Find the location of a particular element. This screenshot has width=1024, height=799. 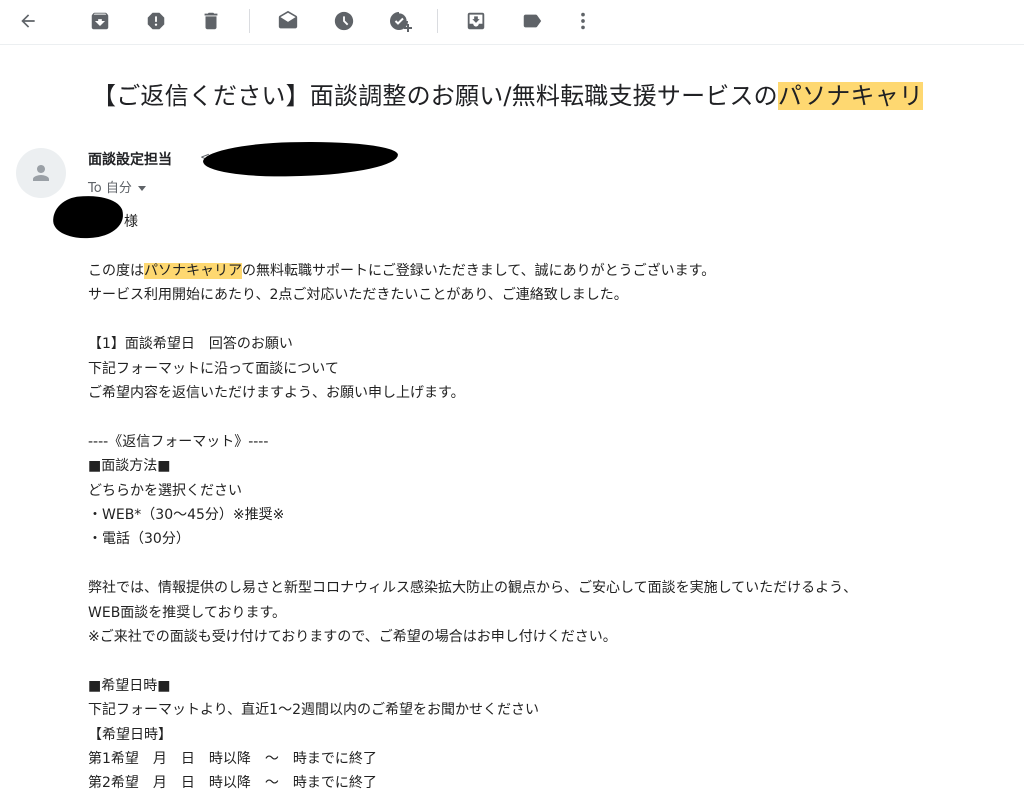

subject-text: 【ご返信ください】面談調整のお願い/無料転職支援サービスの is located at coordinates (435, 96).